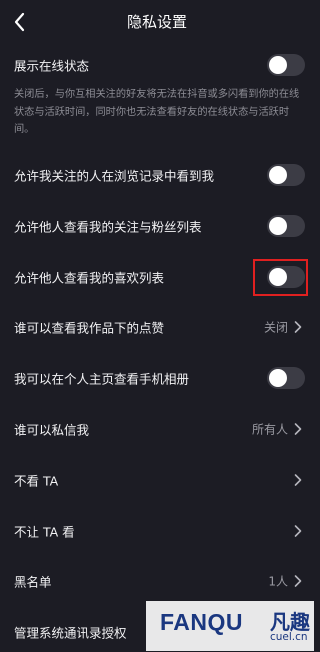 The height and width of the screenshot is (652, 320). I want to click on online-status-row: 展示在线状态, so click(157, 65).